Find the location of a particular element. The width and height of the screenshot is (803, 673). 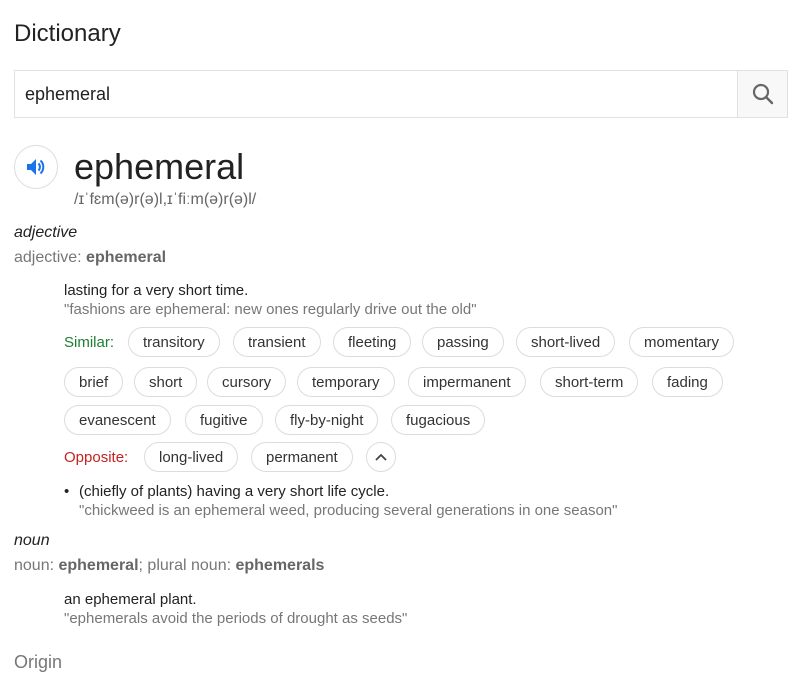

adjective-forms: adjective: ephemeral is located at coordinates (90, 258).